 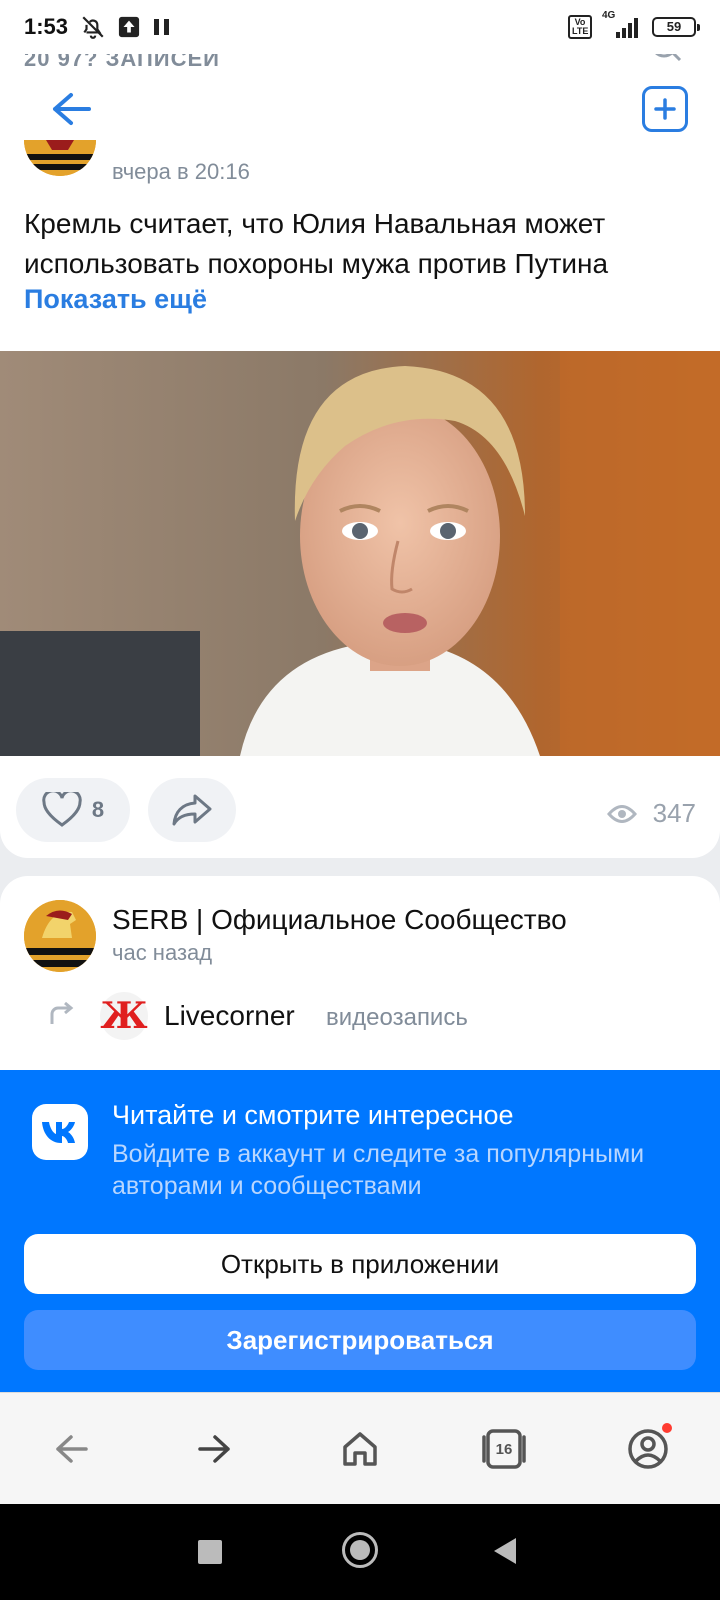 I want to click on views-counter: 347, so click(x=651, y=813).